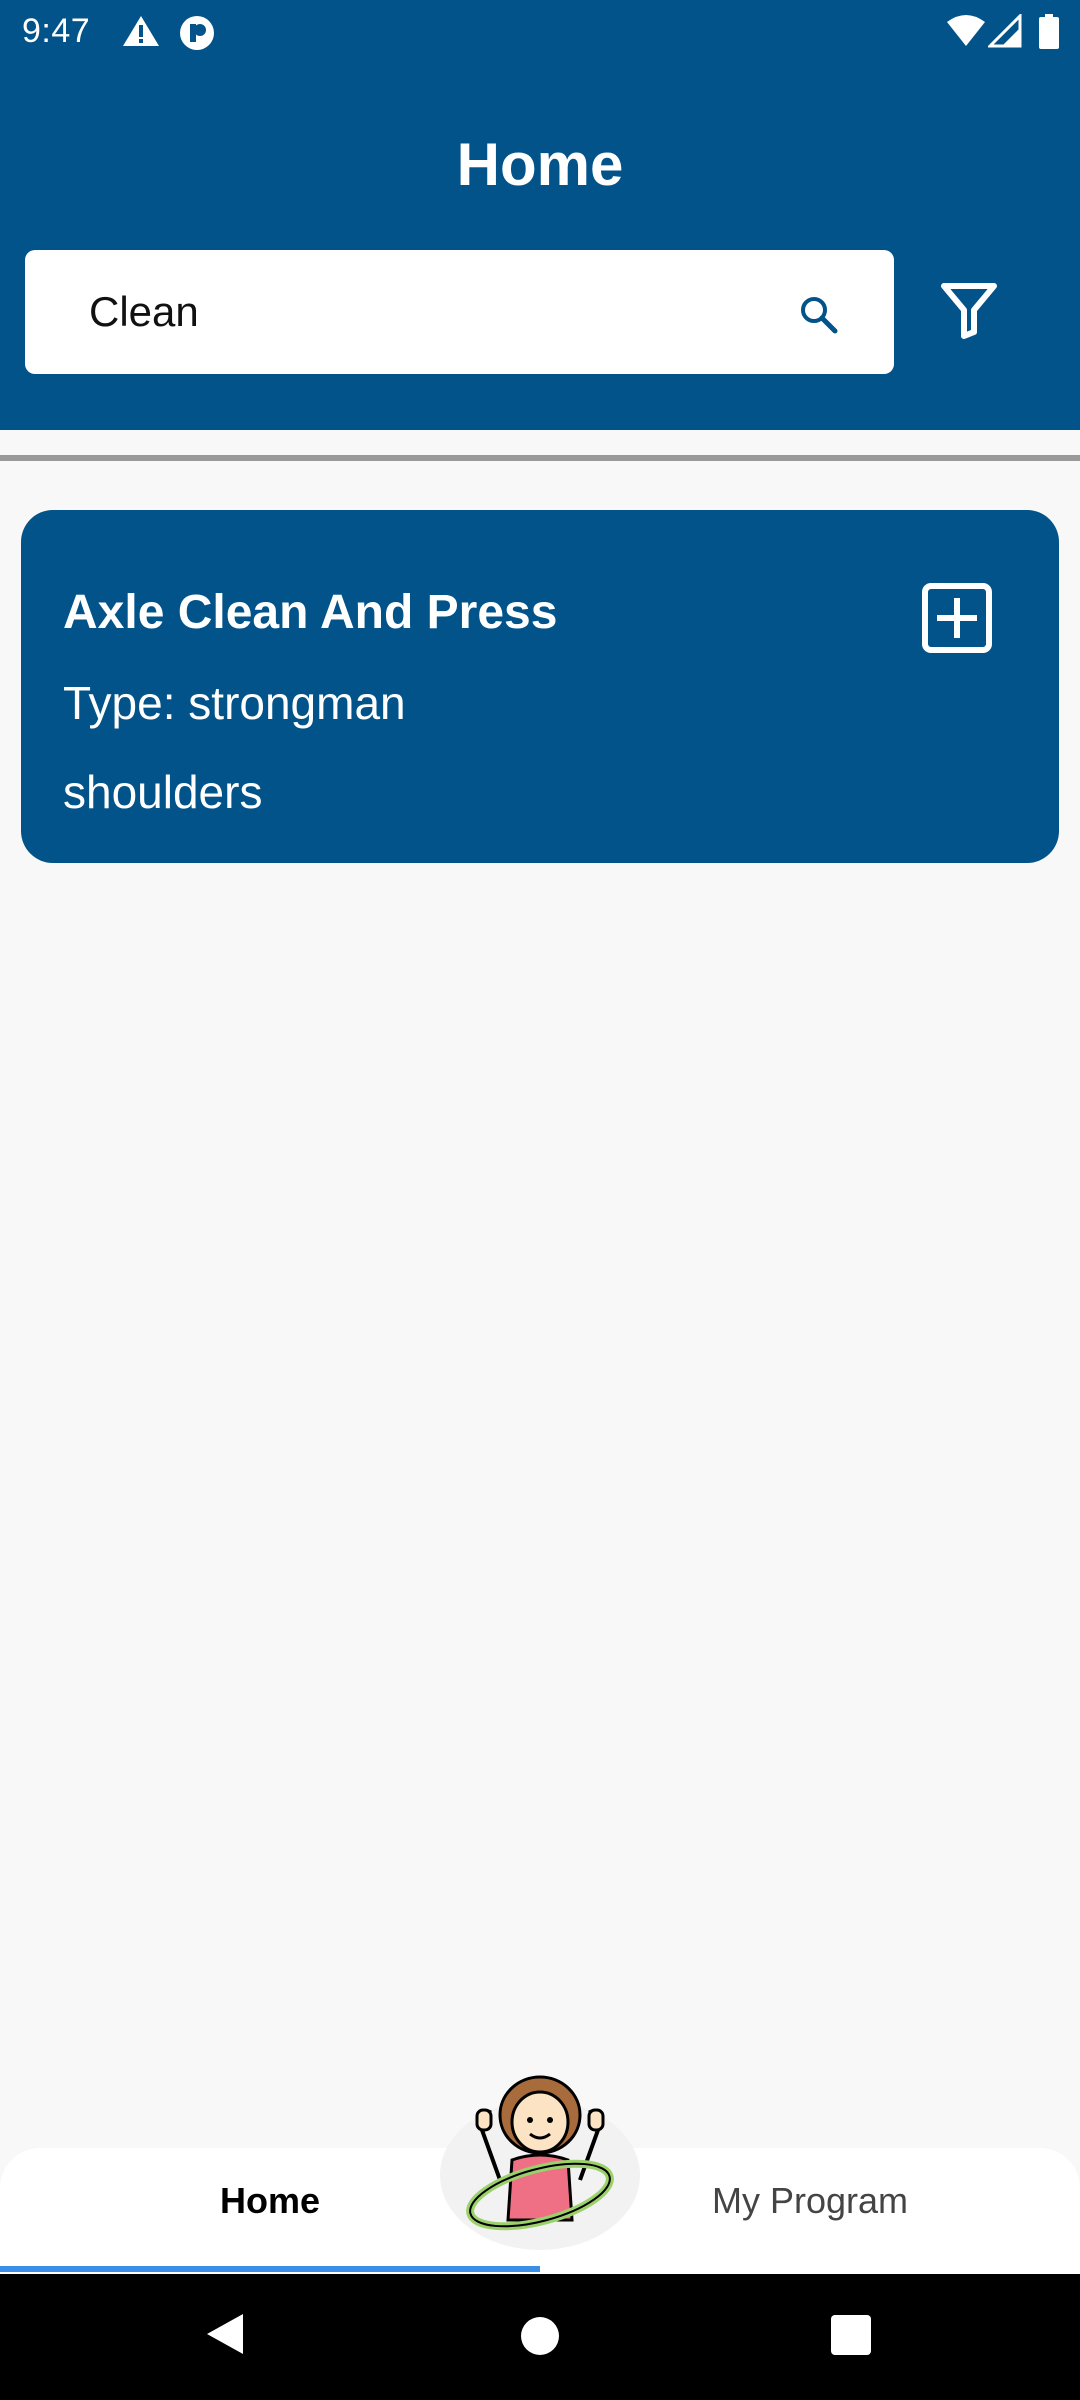 The image size is (1080, 2400). I want to click on warning-icon, so click(141, 33).